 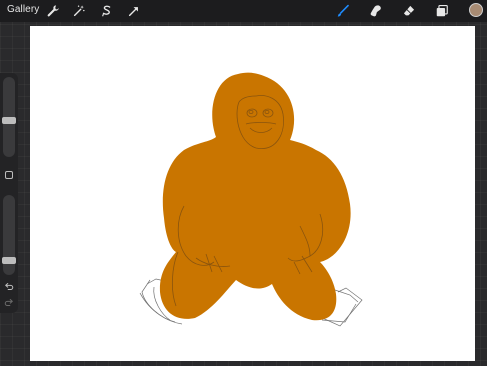 What do you see at coordinates (79, 11) in the screenshot?
I see `magic-wand-icon` at bounding box center [79, 11].